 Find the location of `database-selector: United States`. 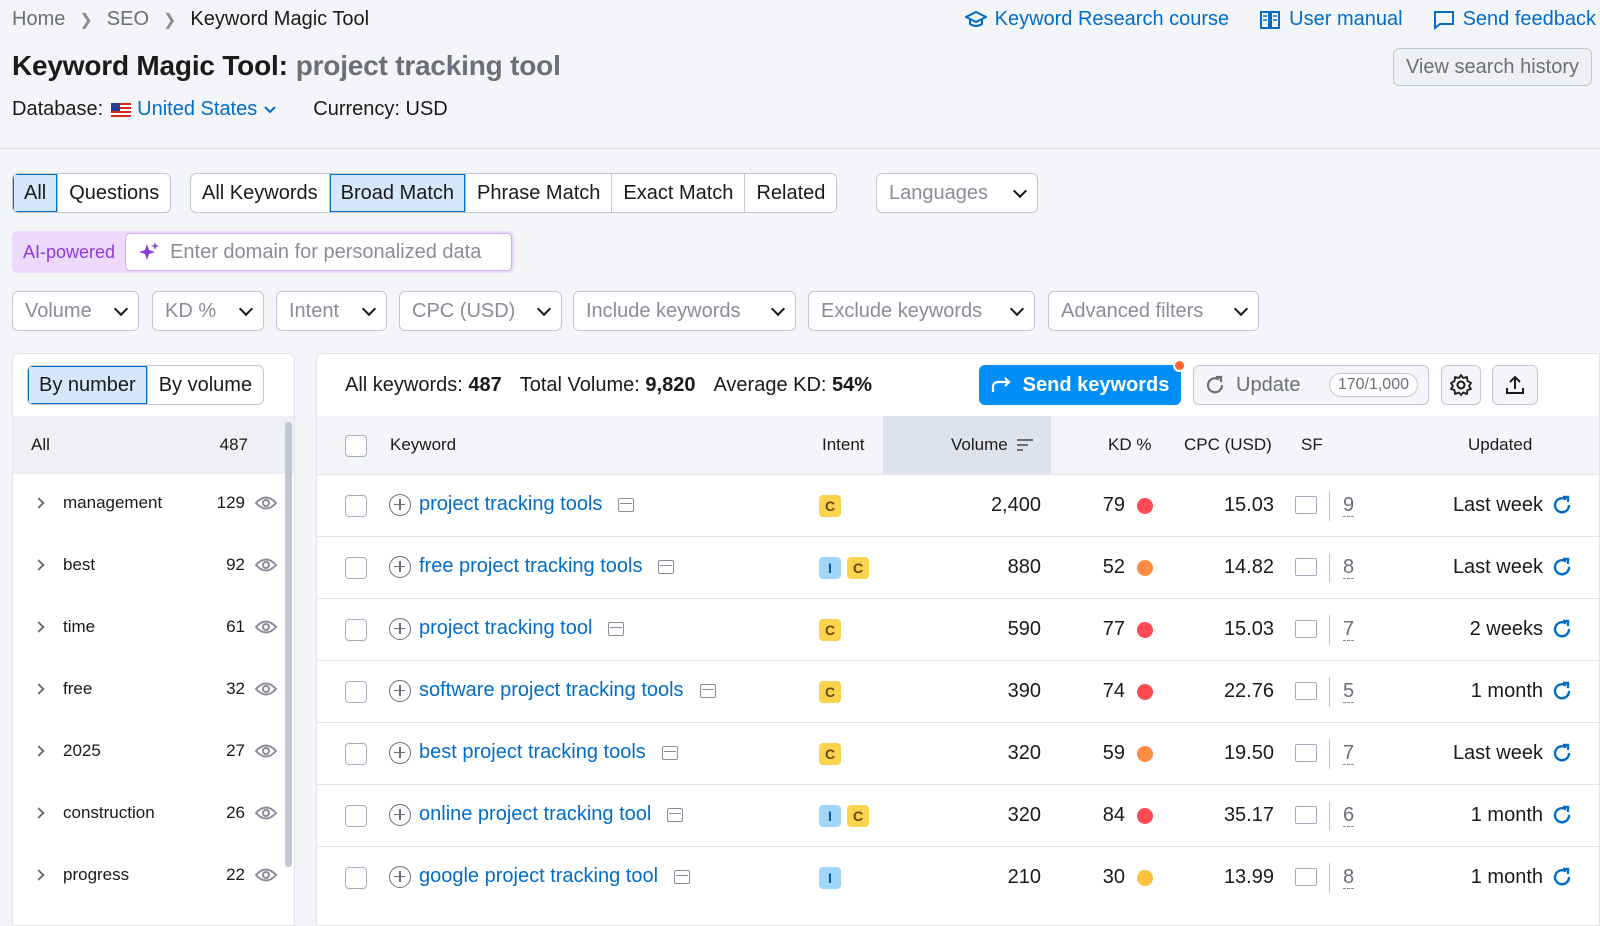

database-selector: United States is located at coordinates (194, 109).